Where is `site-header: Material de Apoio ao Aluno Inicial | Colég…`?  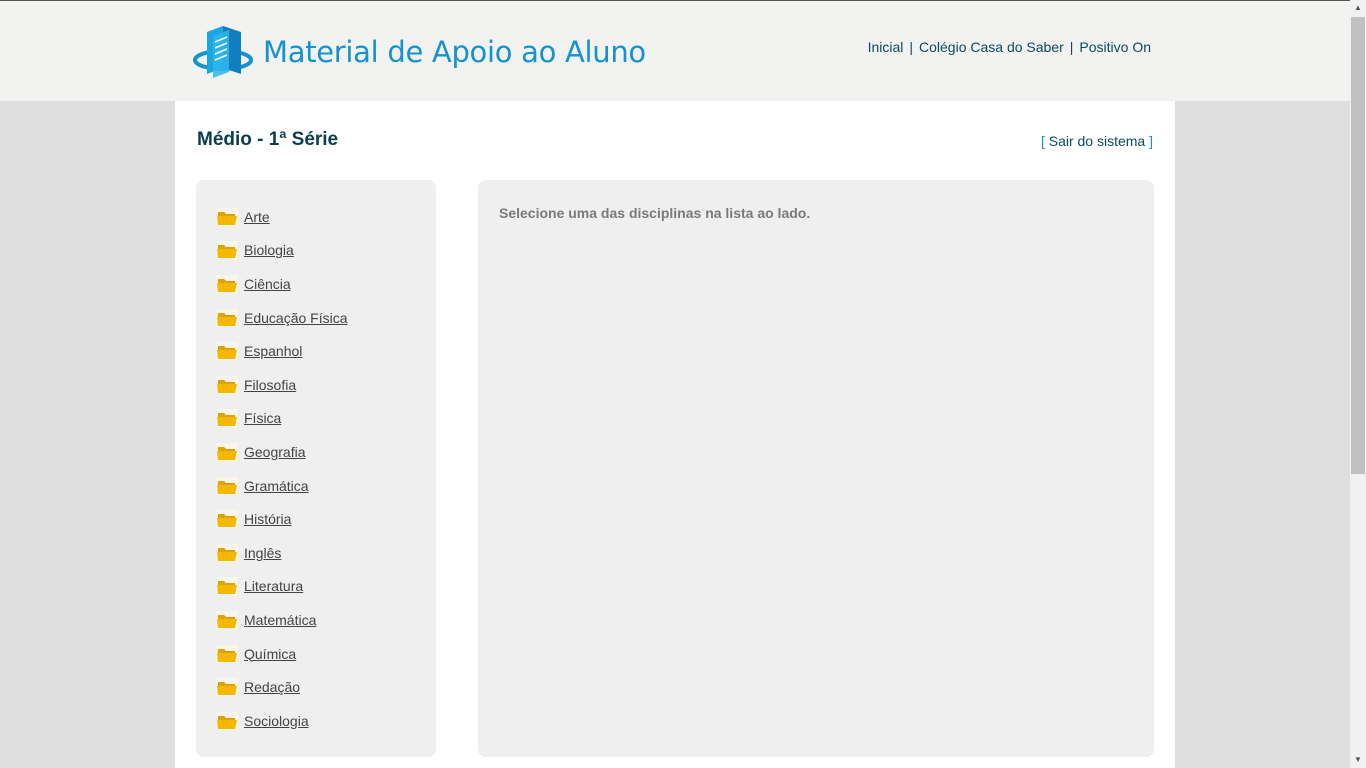
site-header: Material de Apoio ao Aluno Inicial | Colég… is located at coordinates (675, 50).